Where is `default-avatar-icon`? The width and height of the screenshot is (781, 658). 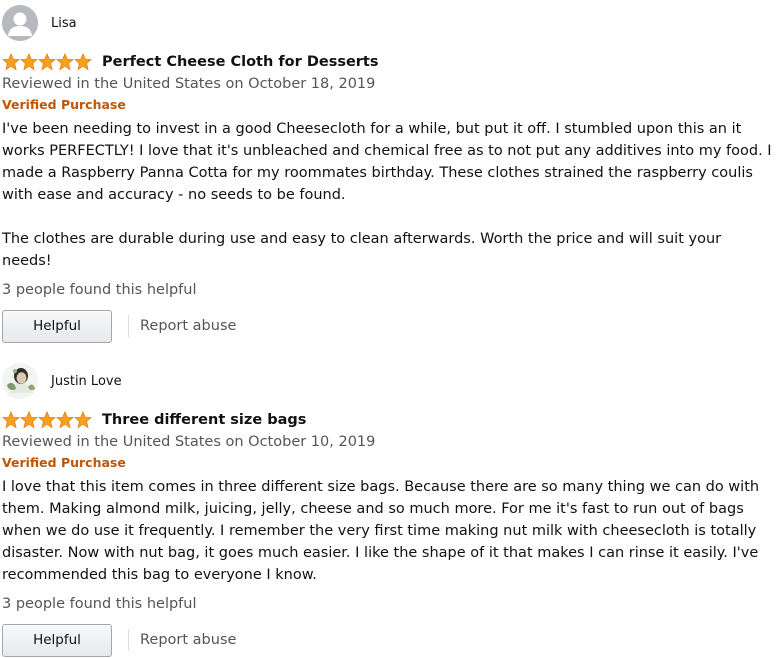
default-avatar-icon is located at coordinates (20, 23).